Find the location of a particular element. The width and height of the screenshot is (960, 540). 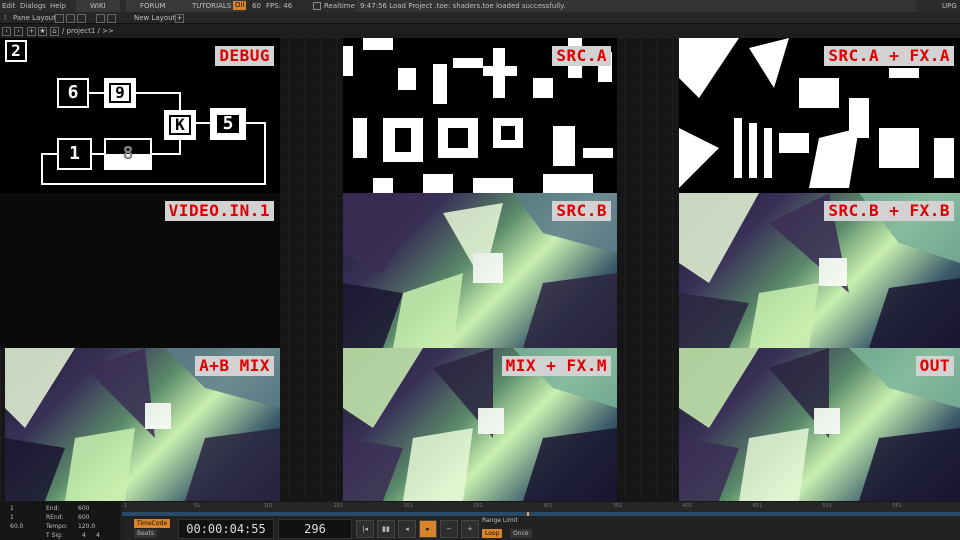

debug-node-5-frame: 5 is located at coordinates (228, 124).